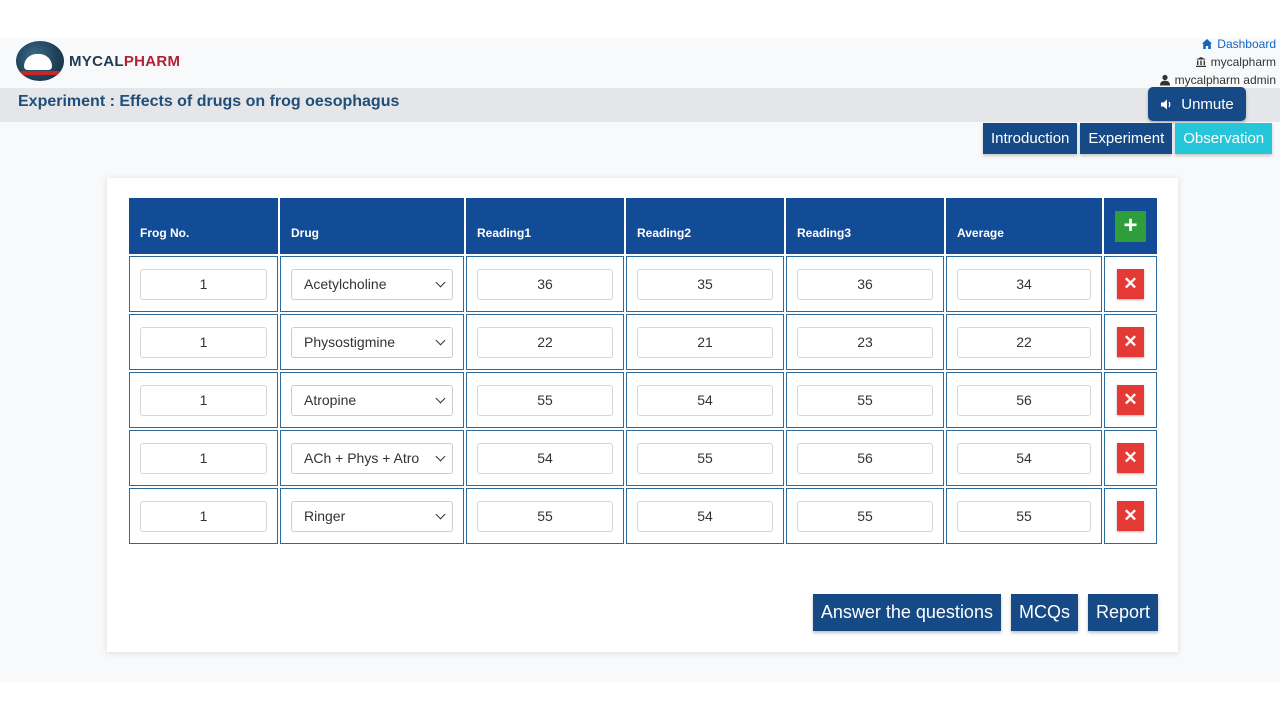  Describe the element at coordinates (705, 284) in the screenshot. I see `reading2-input: 35` at that location.